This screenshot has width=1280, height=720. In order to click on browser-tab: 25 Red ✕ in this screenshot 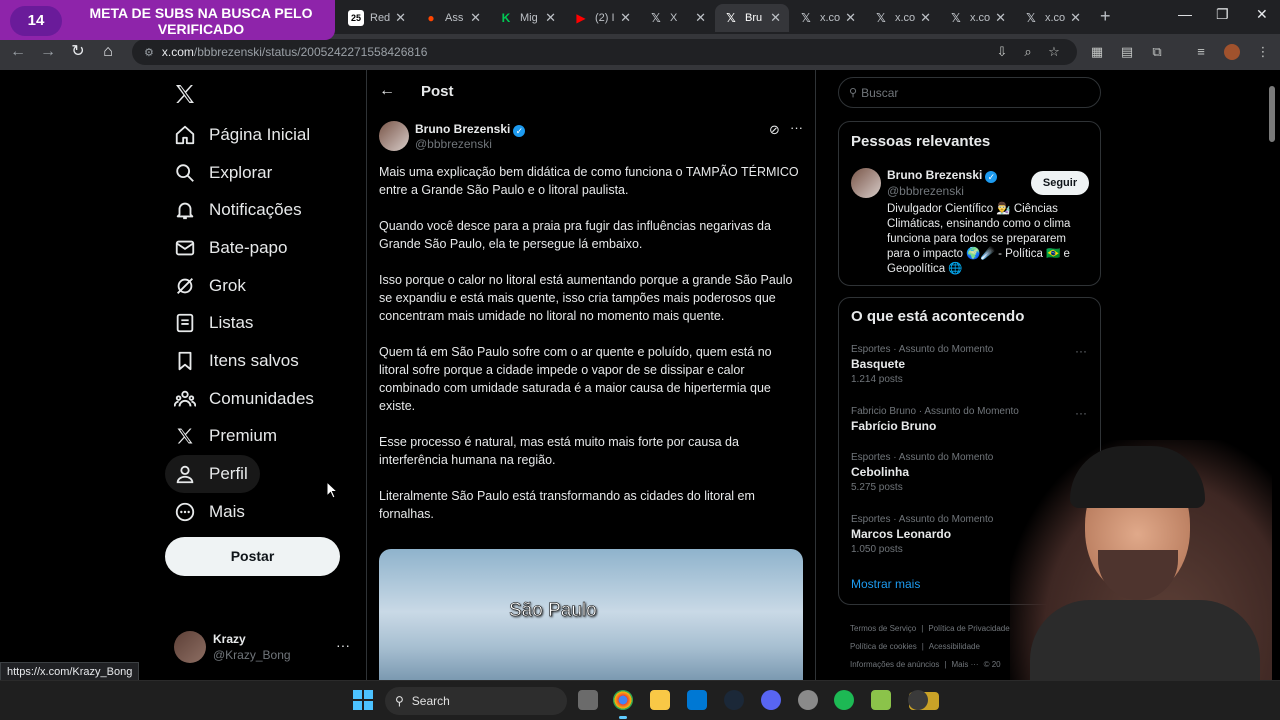, I will do `click(377, 18)`.